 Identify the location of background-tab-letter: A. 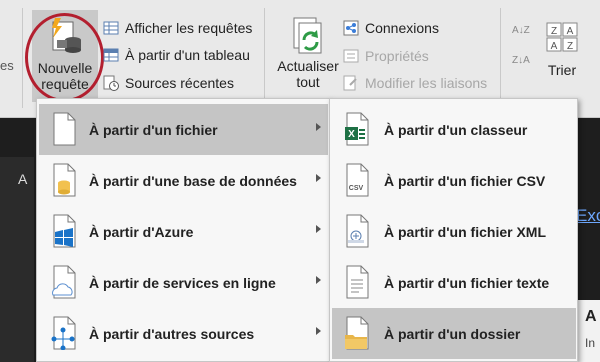
(23, 179).